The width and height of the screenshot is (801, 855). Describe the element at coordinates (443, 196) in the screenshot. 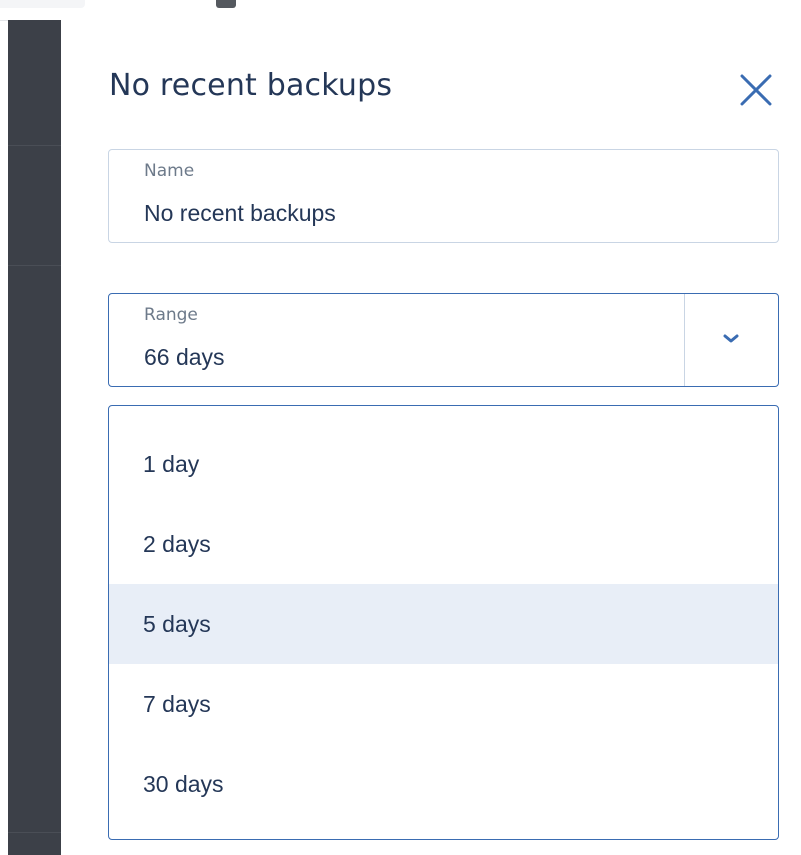

I see `name-field: Name No recent backups` at that location.